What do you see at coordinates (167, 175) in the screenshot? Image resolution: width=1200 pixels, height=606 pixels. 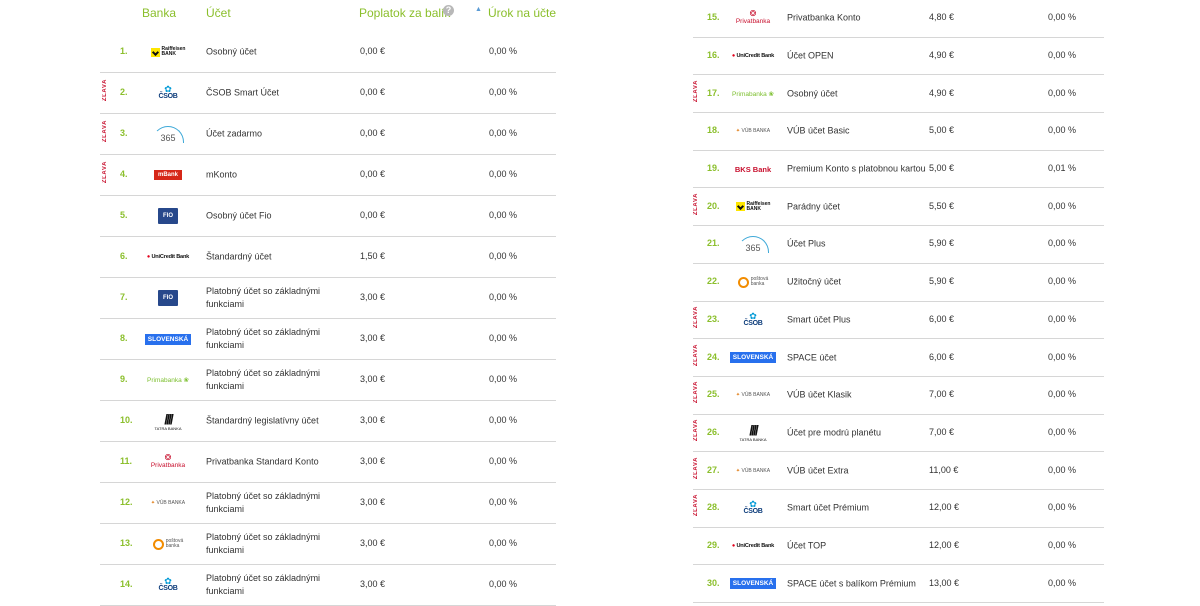 I see `mbank-wordmark: mBank` at bounding box center [167, 175].